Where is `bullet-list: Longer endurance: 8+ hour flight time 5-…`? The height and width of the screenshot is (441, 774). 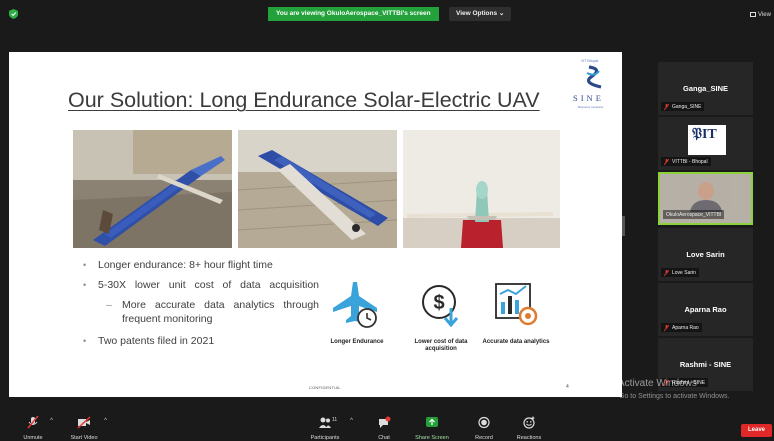 bullet-list: Longer endurance: 8+ hour flight time 5-… is located at coordinates (199, 306).